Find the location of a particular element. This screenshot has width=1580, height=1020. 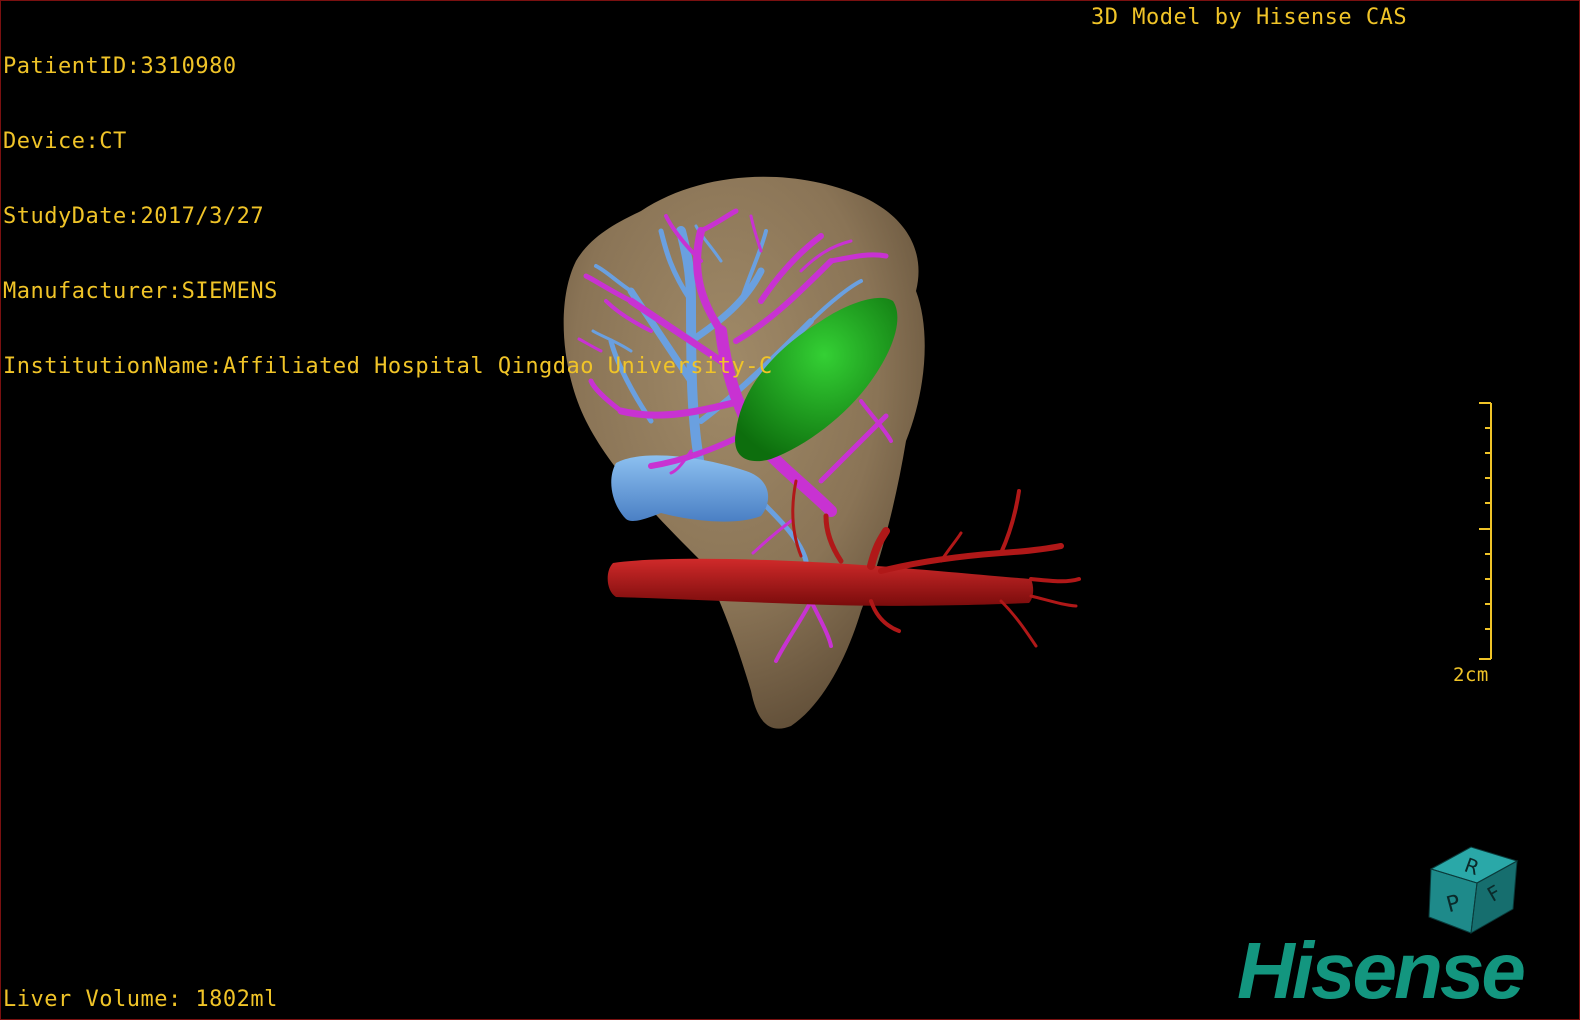

patient-id: PatientID:3310980 is located at coordinates (120, 66).